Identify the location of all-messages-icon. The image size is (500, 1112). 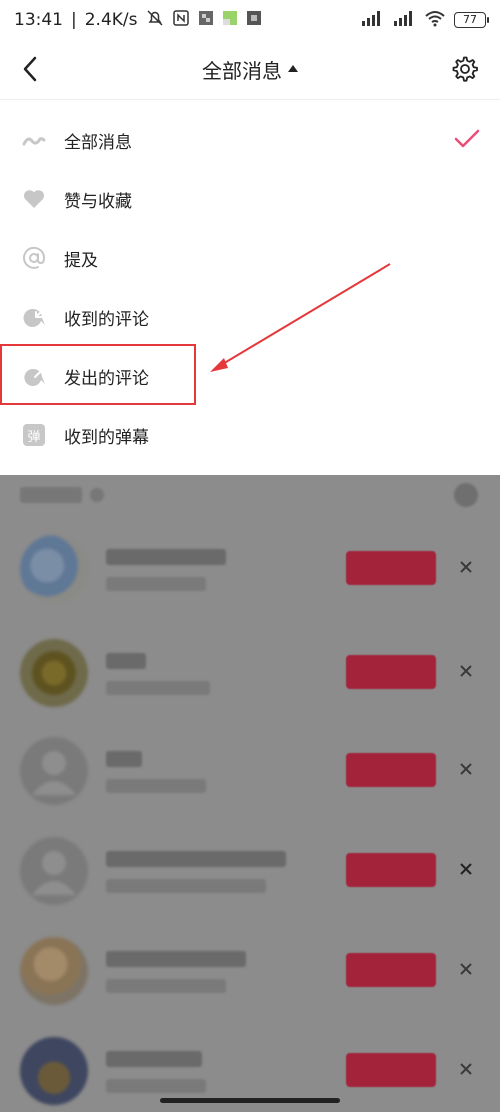
(34, 140).